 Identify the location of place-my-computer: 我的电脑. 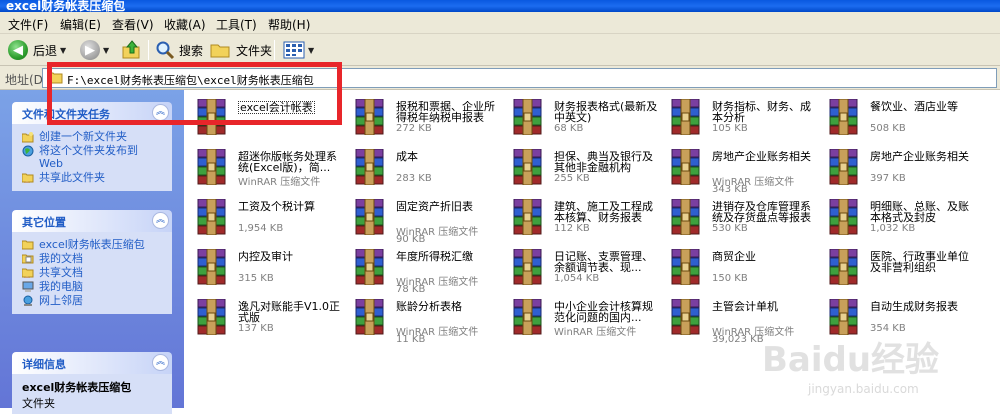
(93, 286).